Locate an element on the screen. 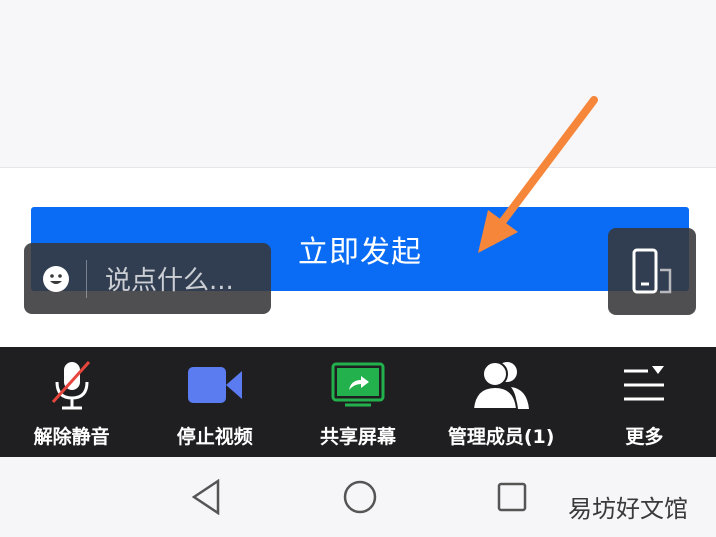 The width and height of the screenshot is (716, 537). stop-video-button: 停止视频 is located at coordinates (214, 402).